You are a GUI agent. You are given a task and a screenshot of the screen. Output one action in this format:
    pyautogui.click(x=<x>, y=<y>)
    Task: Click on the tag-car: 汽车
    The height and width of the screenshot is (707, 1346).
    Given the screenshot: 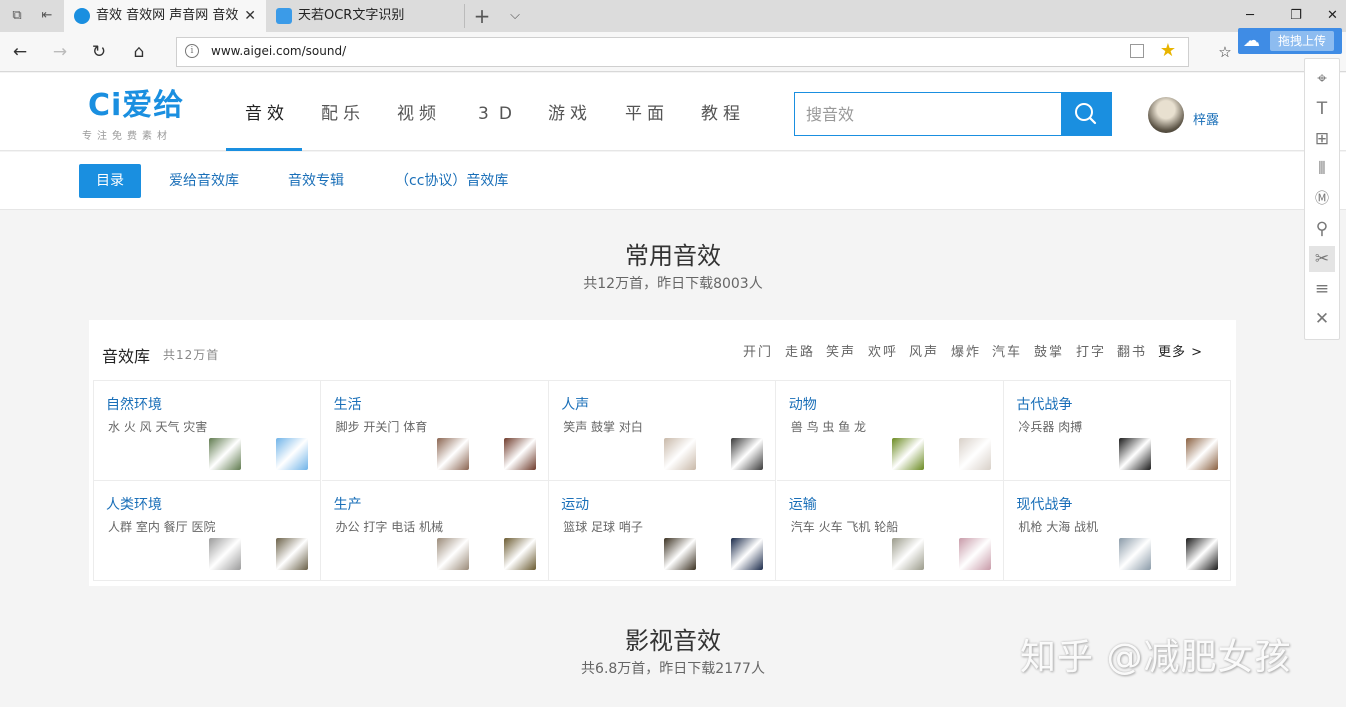 What is the action you would take?
    pyautogui.click(x=1007, y=350)
    